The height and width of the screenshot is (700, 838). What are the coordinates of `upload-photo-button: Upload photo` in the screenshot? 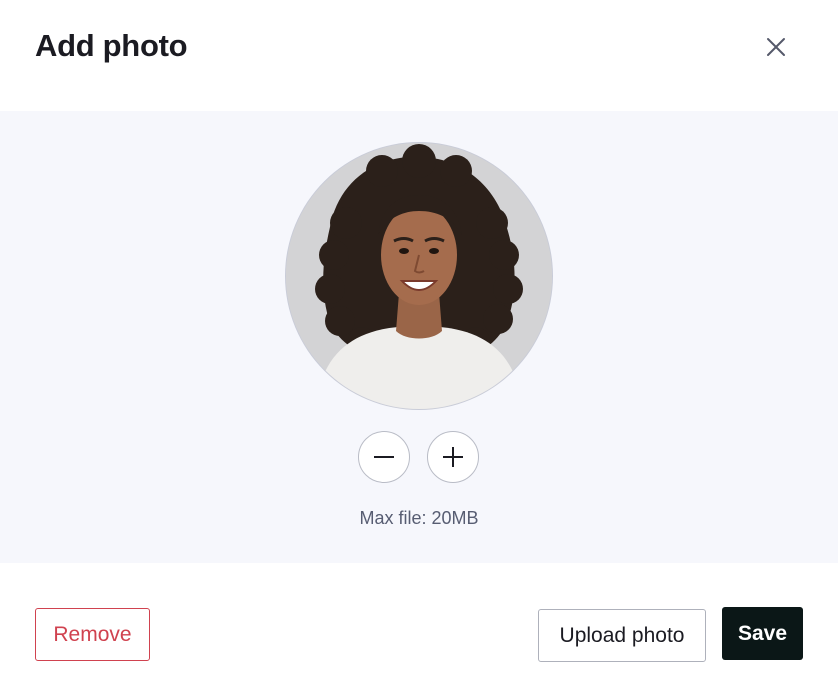 It's located at (622, 635).